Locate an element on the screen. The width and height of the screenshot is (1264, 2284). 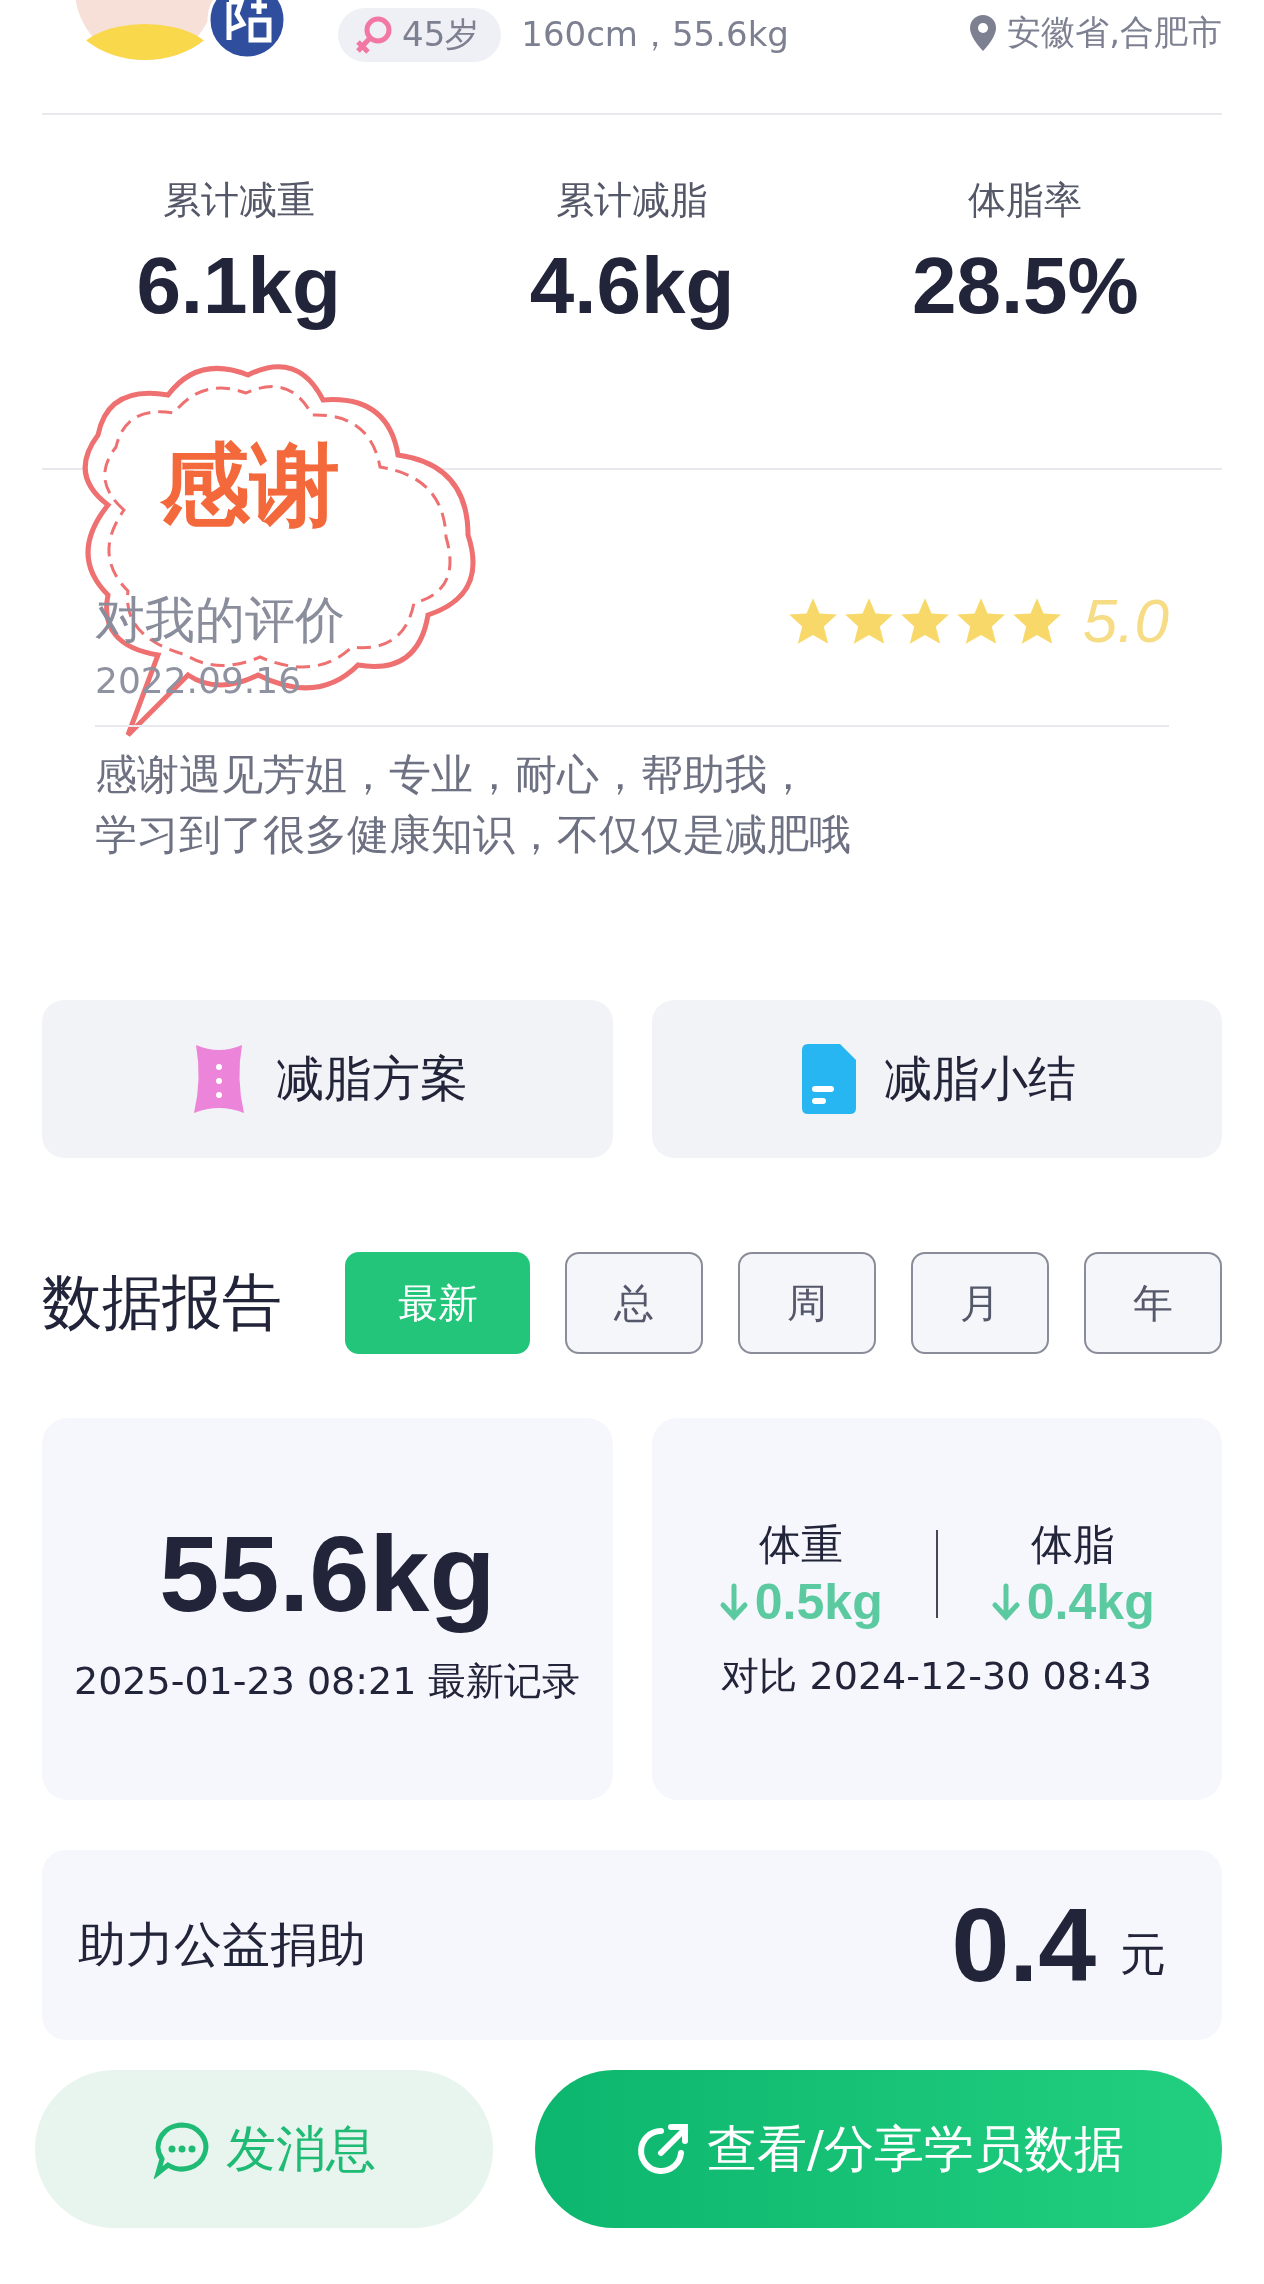
section-title: 数据报告 is located at coordinates (162, 1302).